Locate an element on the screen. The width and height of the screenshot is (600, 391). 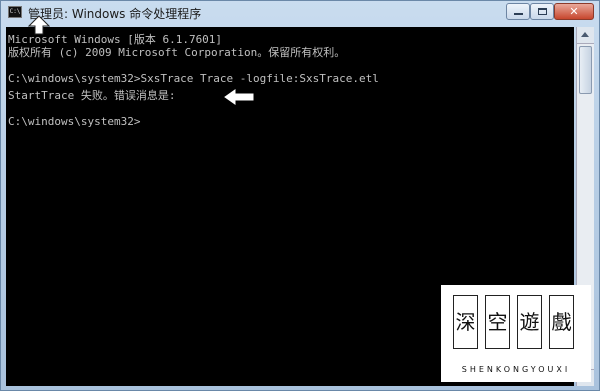
watermark-char: 戲 is located at coordinates (561, 322).